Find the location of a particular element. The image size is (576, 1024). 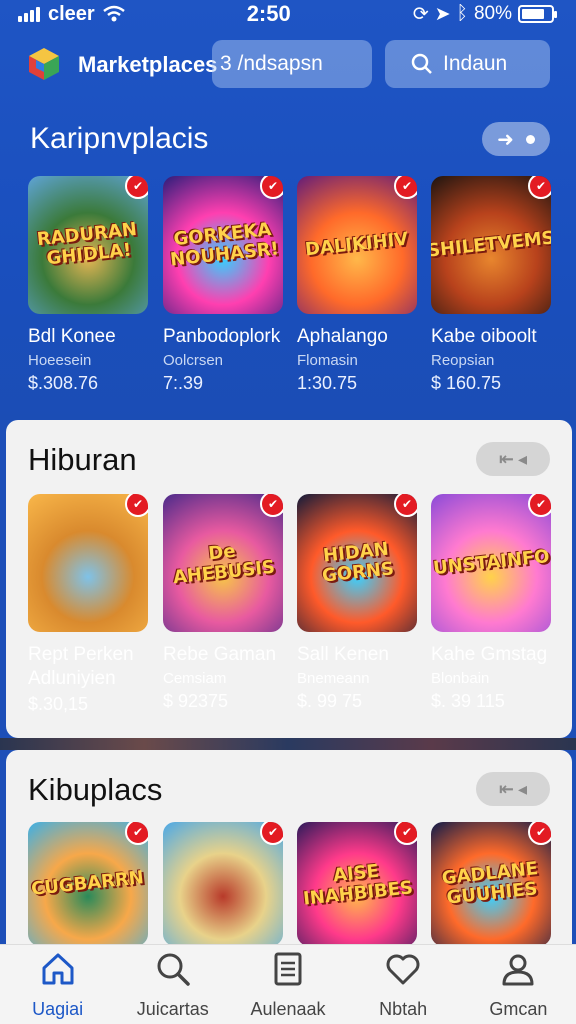

alarm-icon: ⟳ is located at coordinates (420, 14).